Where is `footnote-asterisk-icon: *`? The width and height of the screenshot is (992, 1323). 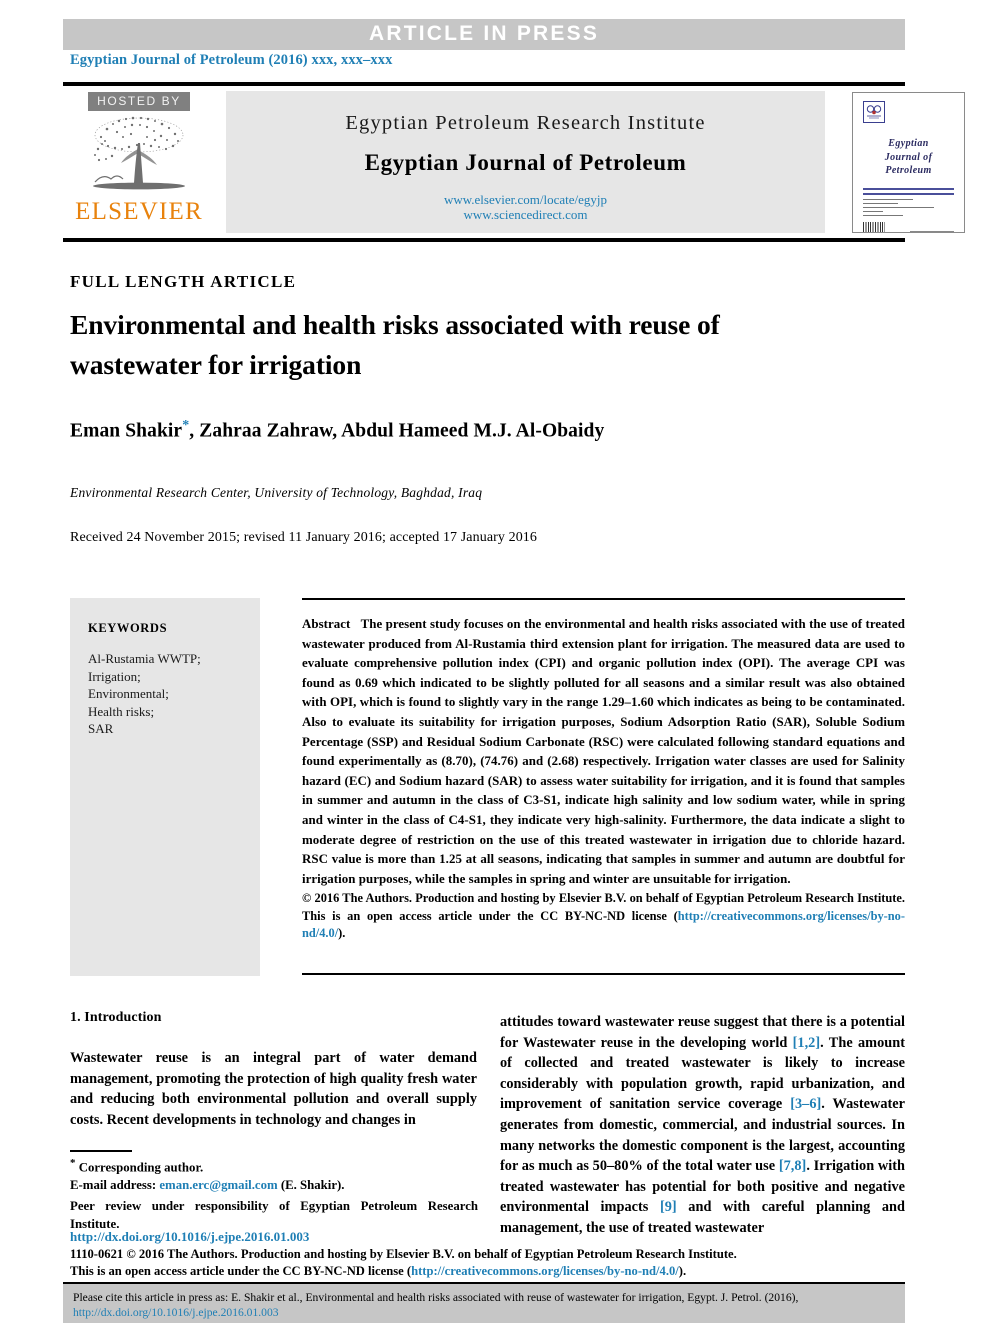
footnote-asterisk-icon: * is located at coordinates (73, 1163).